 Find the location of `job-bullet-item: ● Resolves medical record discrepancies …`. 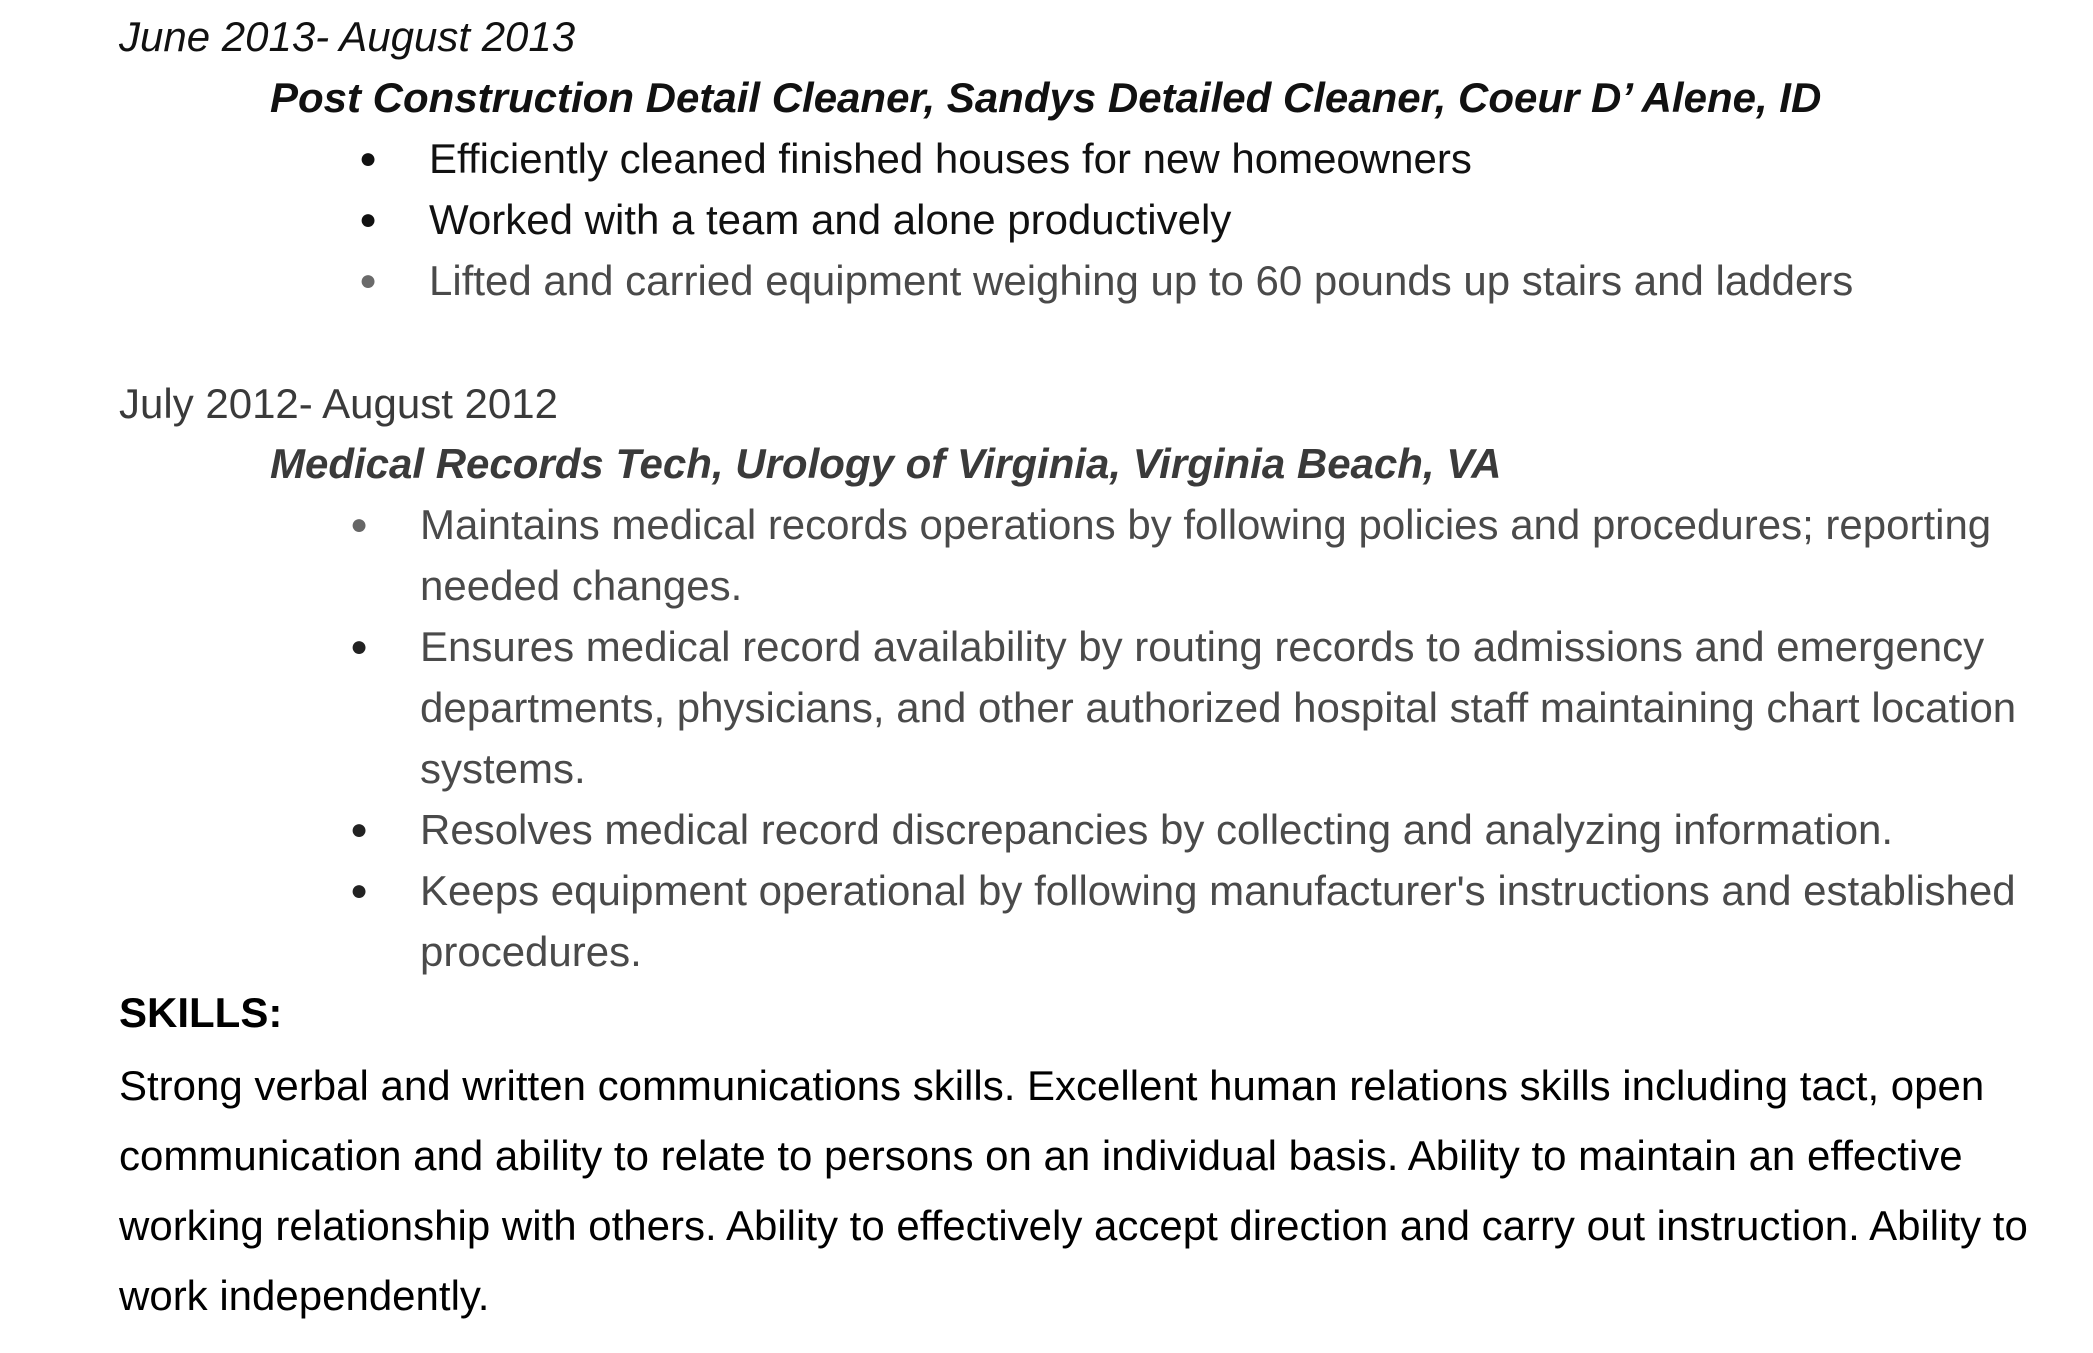

job-bullet-item: ● Resolves medical record discrepancies … is located at coordinates (1200, 829).